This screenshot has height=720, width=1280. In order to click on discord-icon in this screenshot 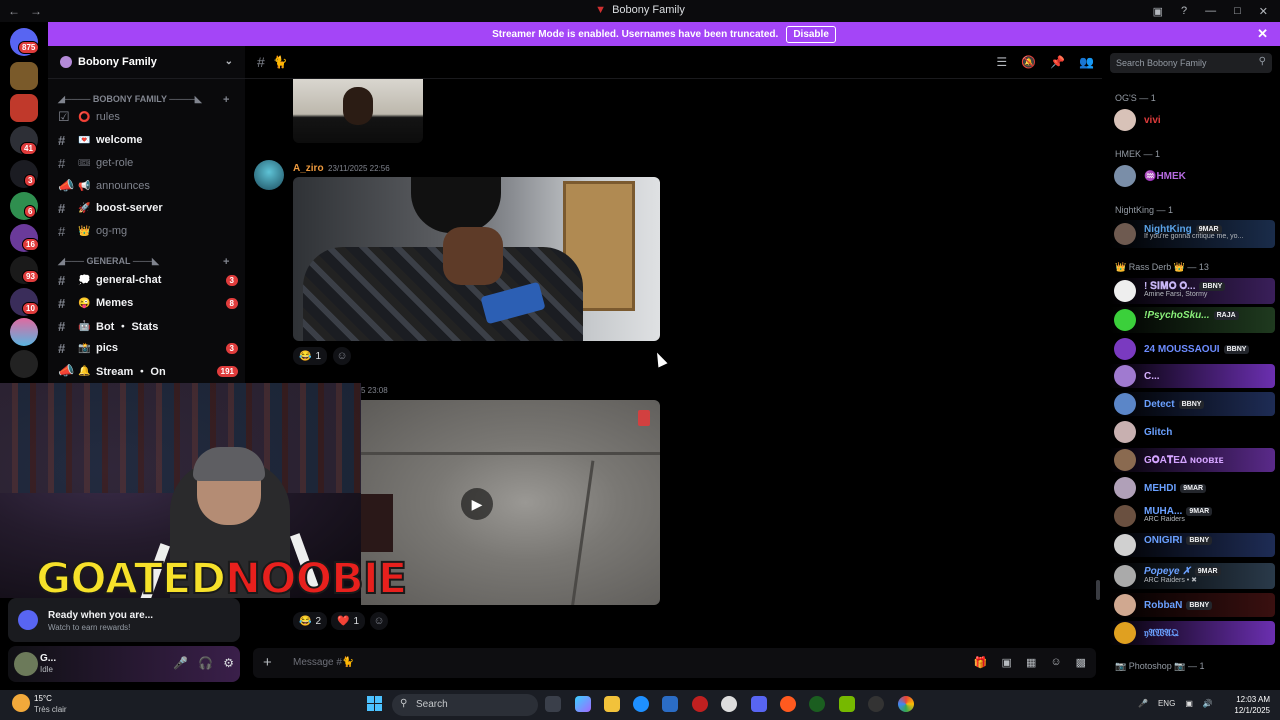, I will do `click(759, 704)`.